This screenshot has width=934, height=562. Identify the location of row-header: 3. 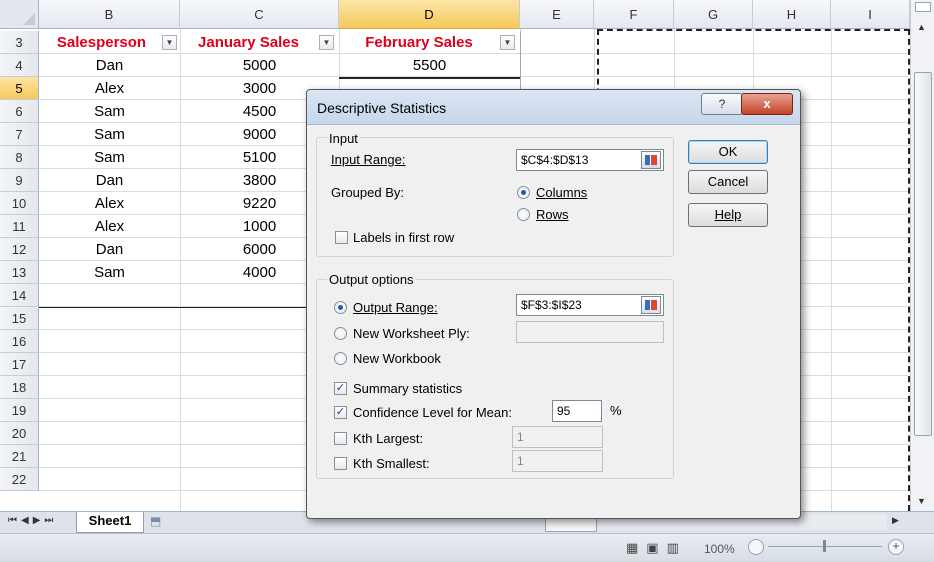
(19, 42).